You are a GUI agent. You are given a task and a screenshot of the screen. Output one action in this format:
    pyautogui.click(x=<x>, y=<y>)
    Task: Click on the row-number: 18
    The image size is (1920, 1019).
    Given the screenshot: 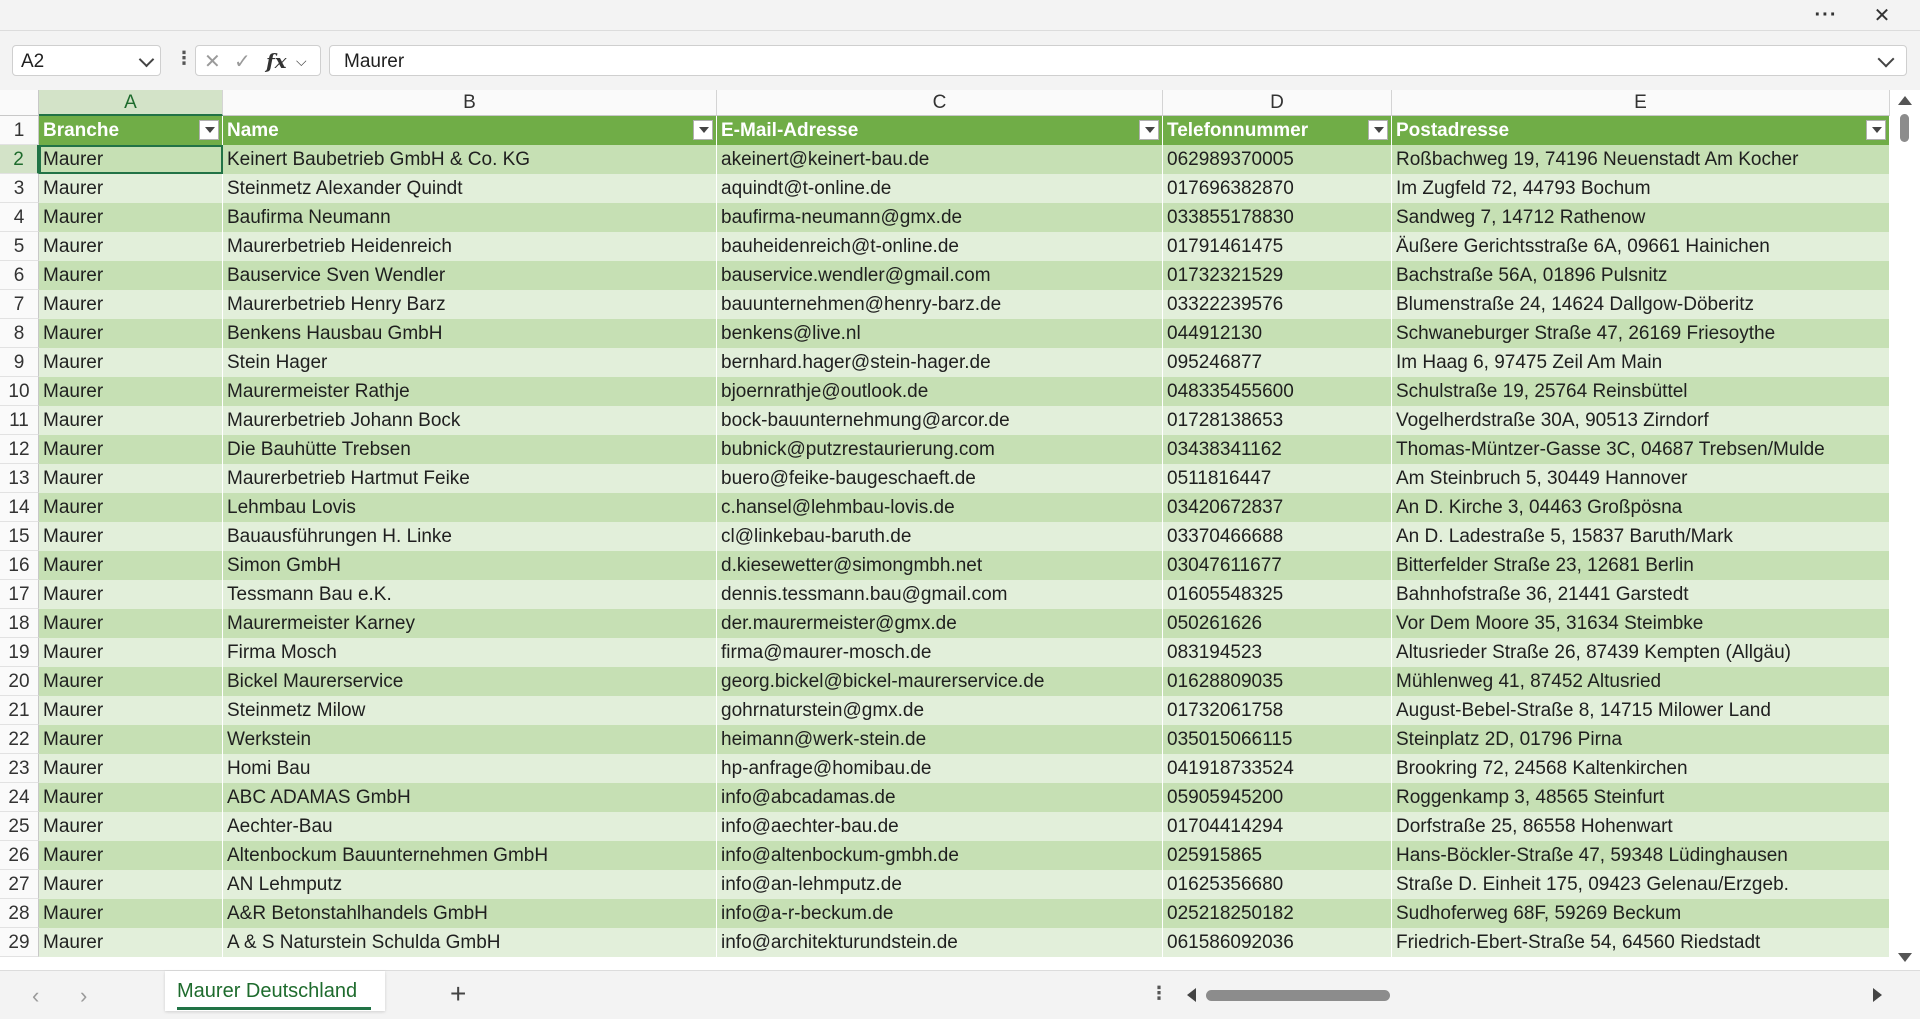 What is the action you would take?
    pyautogui.click(x=19, y=623)
    